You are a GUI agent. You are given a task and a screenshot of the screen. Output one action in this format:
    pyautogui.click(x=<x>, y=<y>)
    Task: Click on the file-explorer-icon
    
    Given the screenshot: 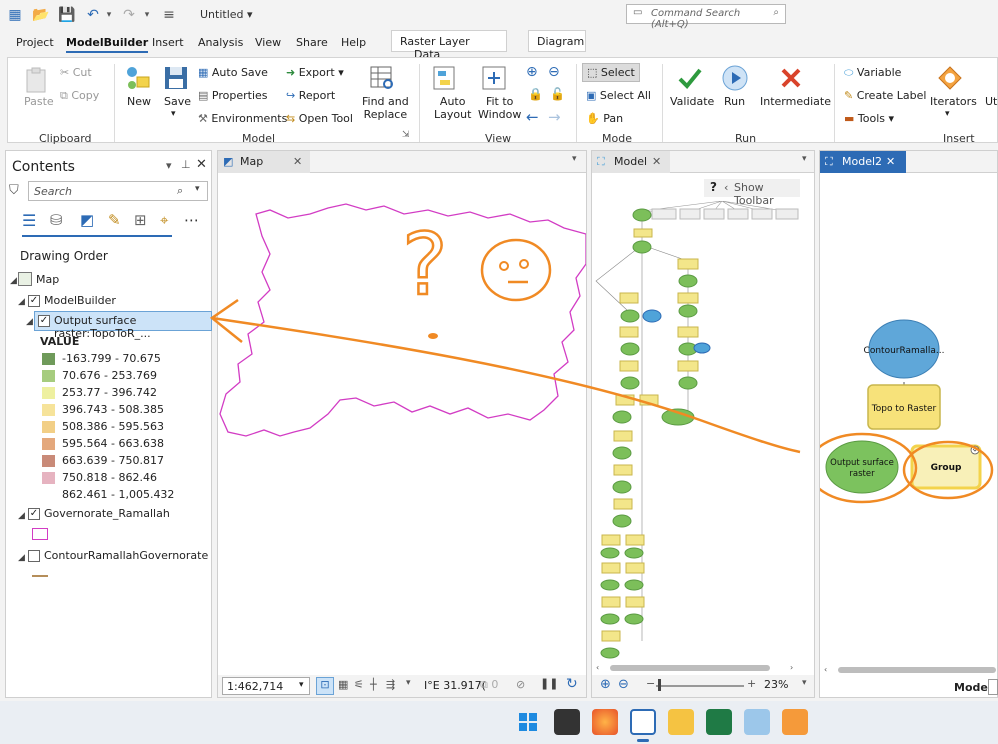 What is the action you would take?
    pyautogui.click(x=681, y=722)
    